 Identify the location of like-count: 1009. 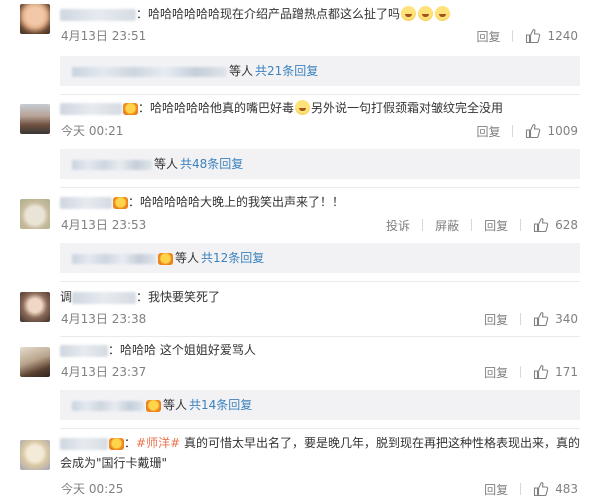
(562, 131).